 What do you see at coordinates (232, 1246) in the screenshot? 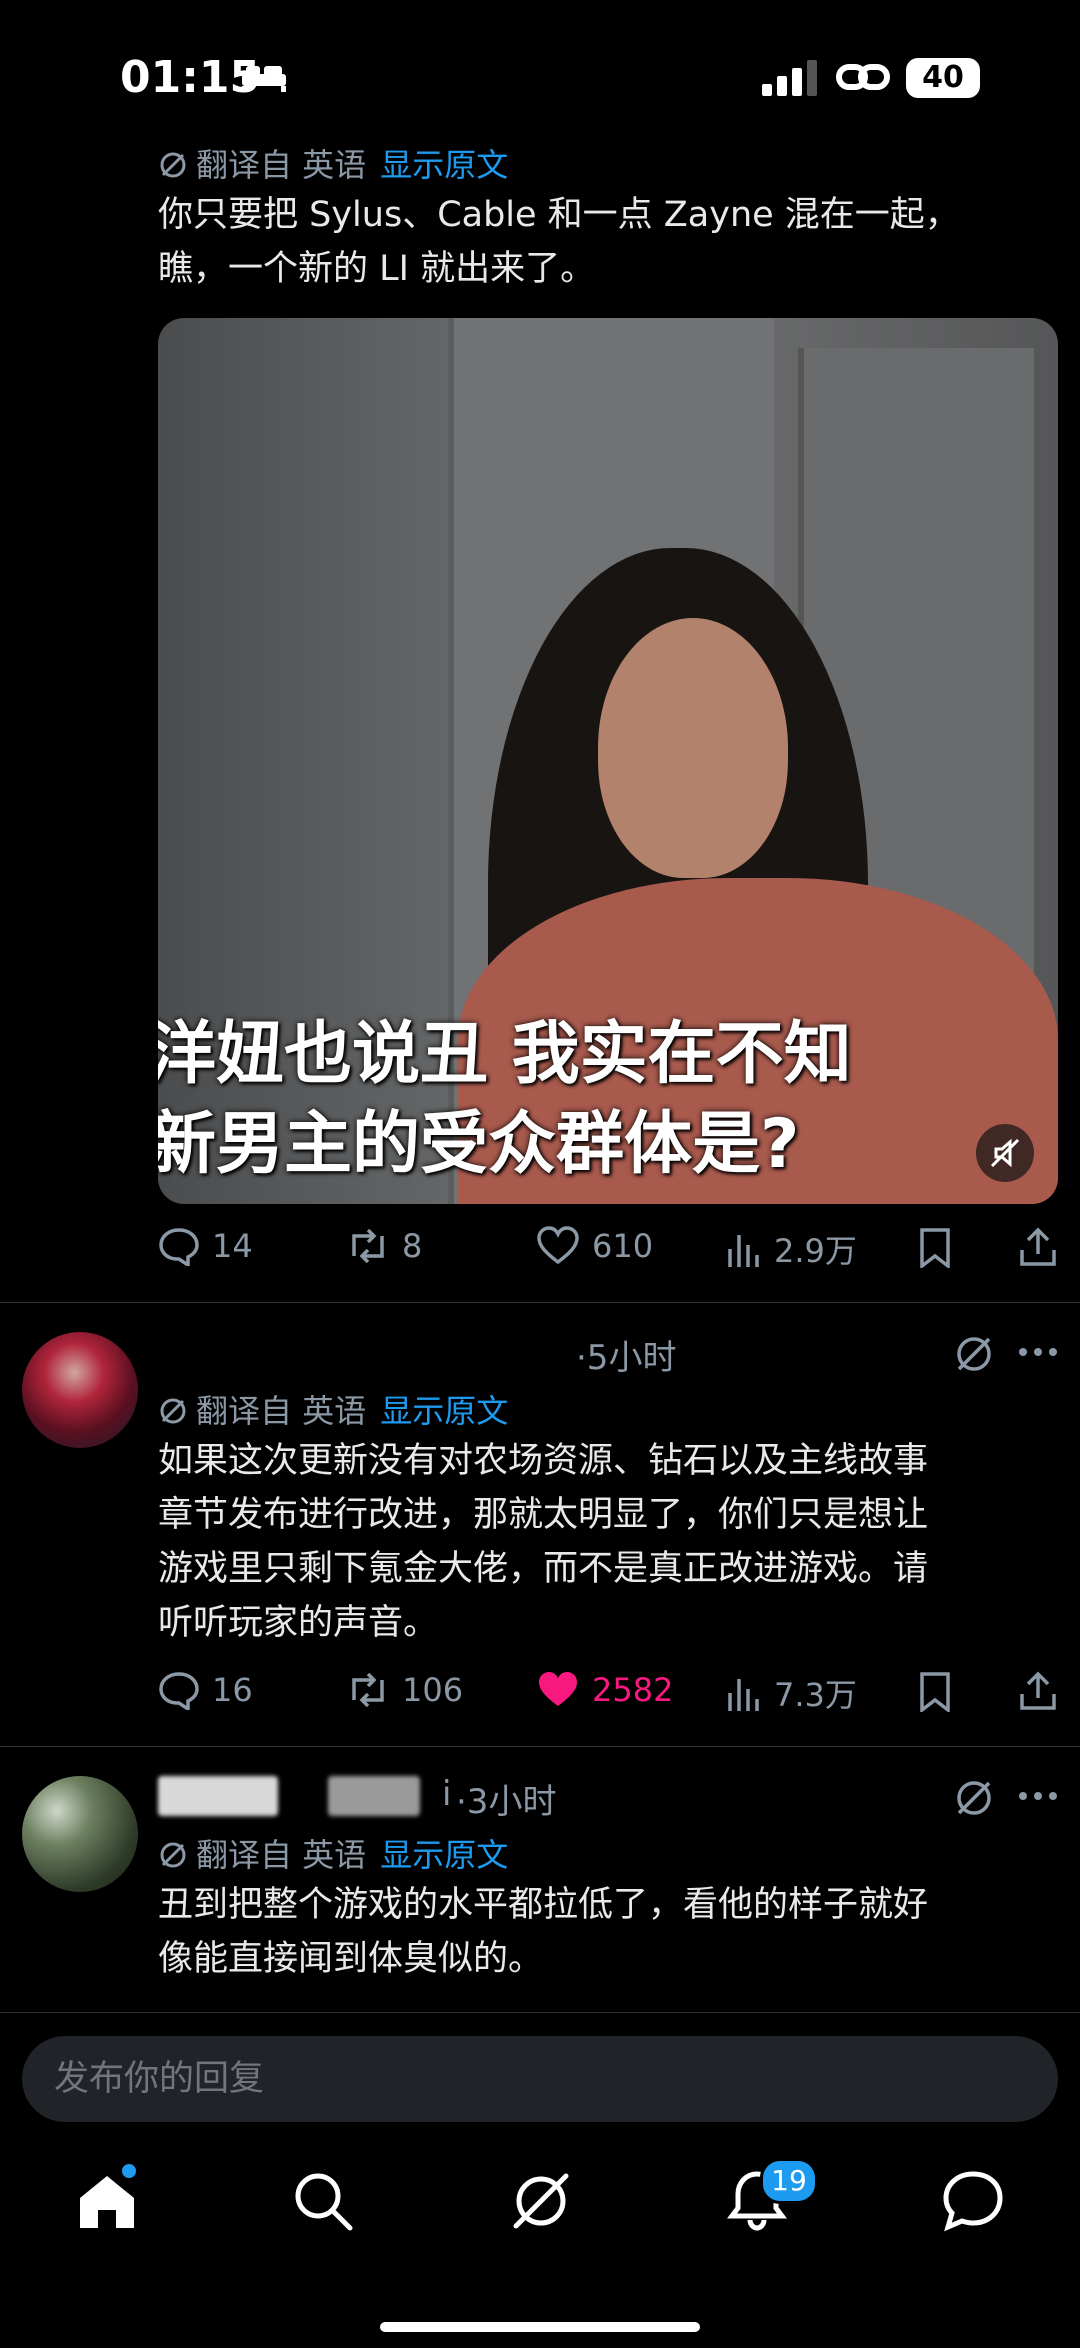
I see `reply-count: 14` at bounding box center [232, 1246].